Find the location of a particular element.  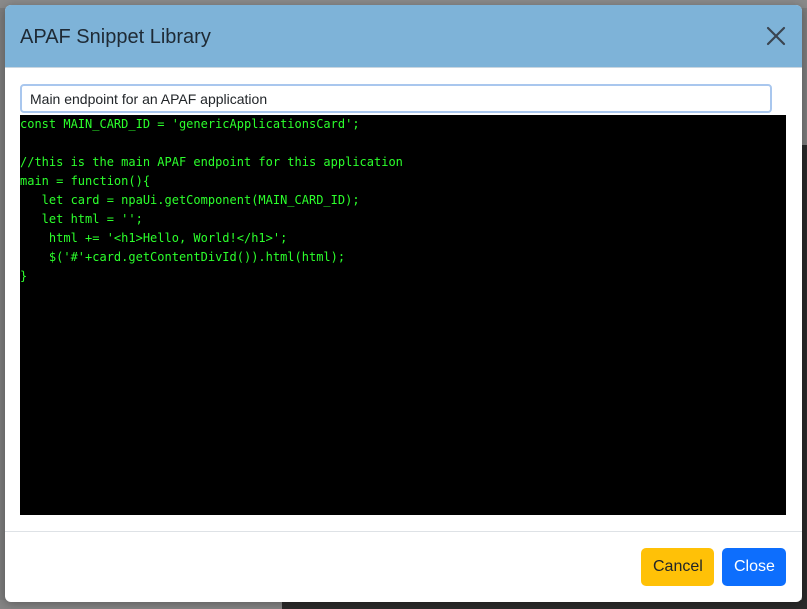

modal-header: APAF Snippet Library is located at coordinates (403, 36).